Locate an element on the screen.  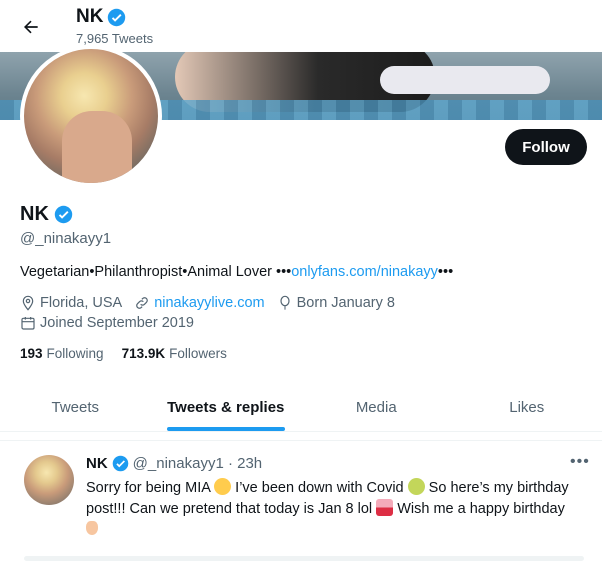
tab-media: Media is located at coordinates (376, 407).